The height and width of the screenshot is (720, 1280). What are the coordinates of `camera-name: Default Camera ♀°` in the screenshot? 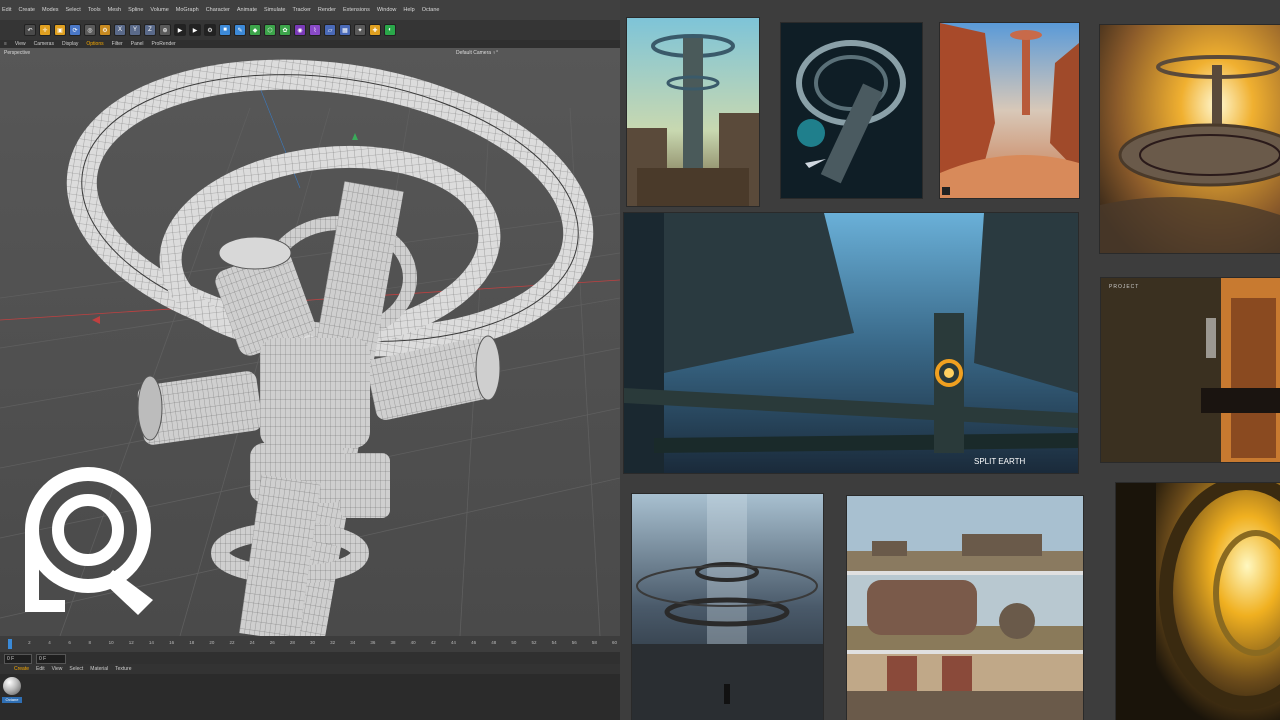 It's located at (477, 53).